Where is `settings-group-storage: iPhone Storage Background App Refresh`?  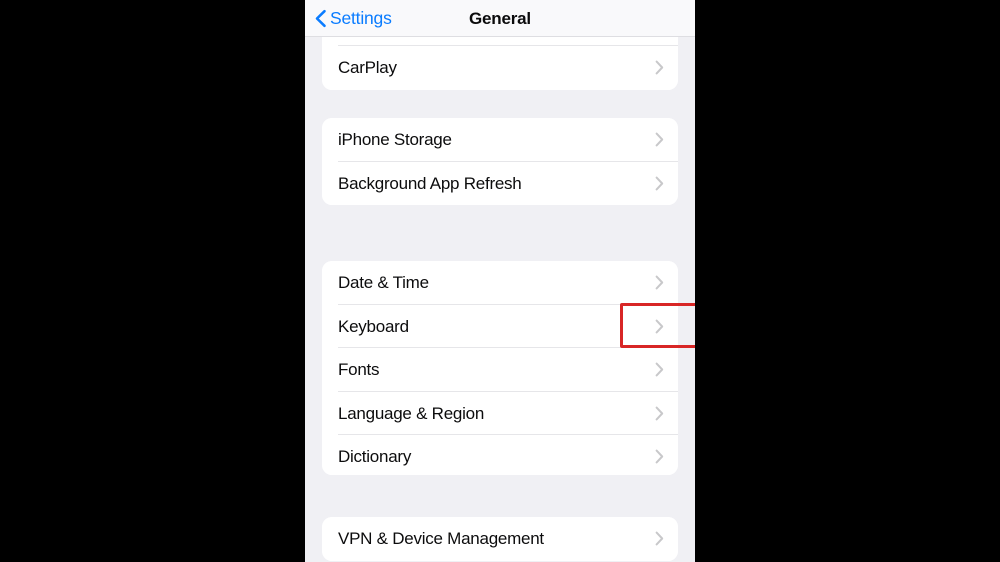 settings-group-storage: iPhone Storage Background App Refresh is located at coordinates (500, 161).